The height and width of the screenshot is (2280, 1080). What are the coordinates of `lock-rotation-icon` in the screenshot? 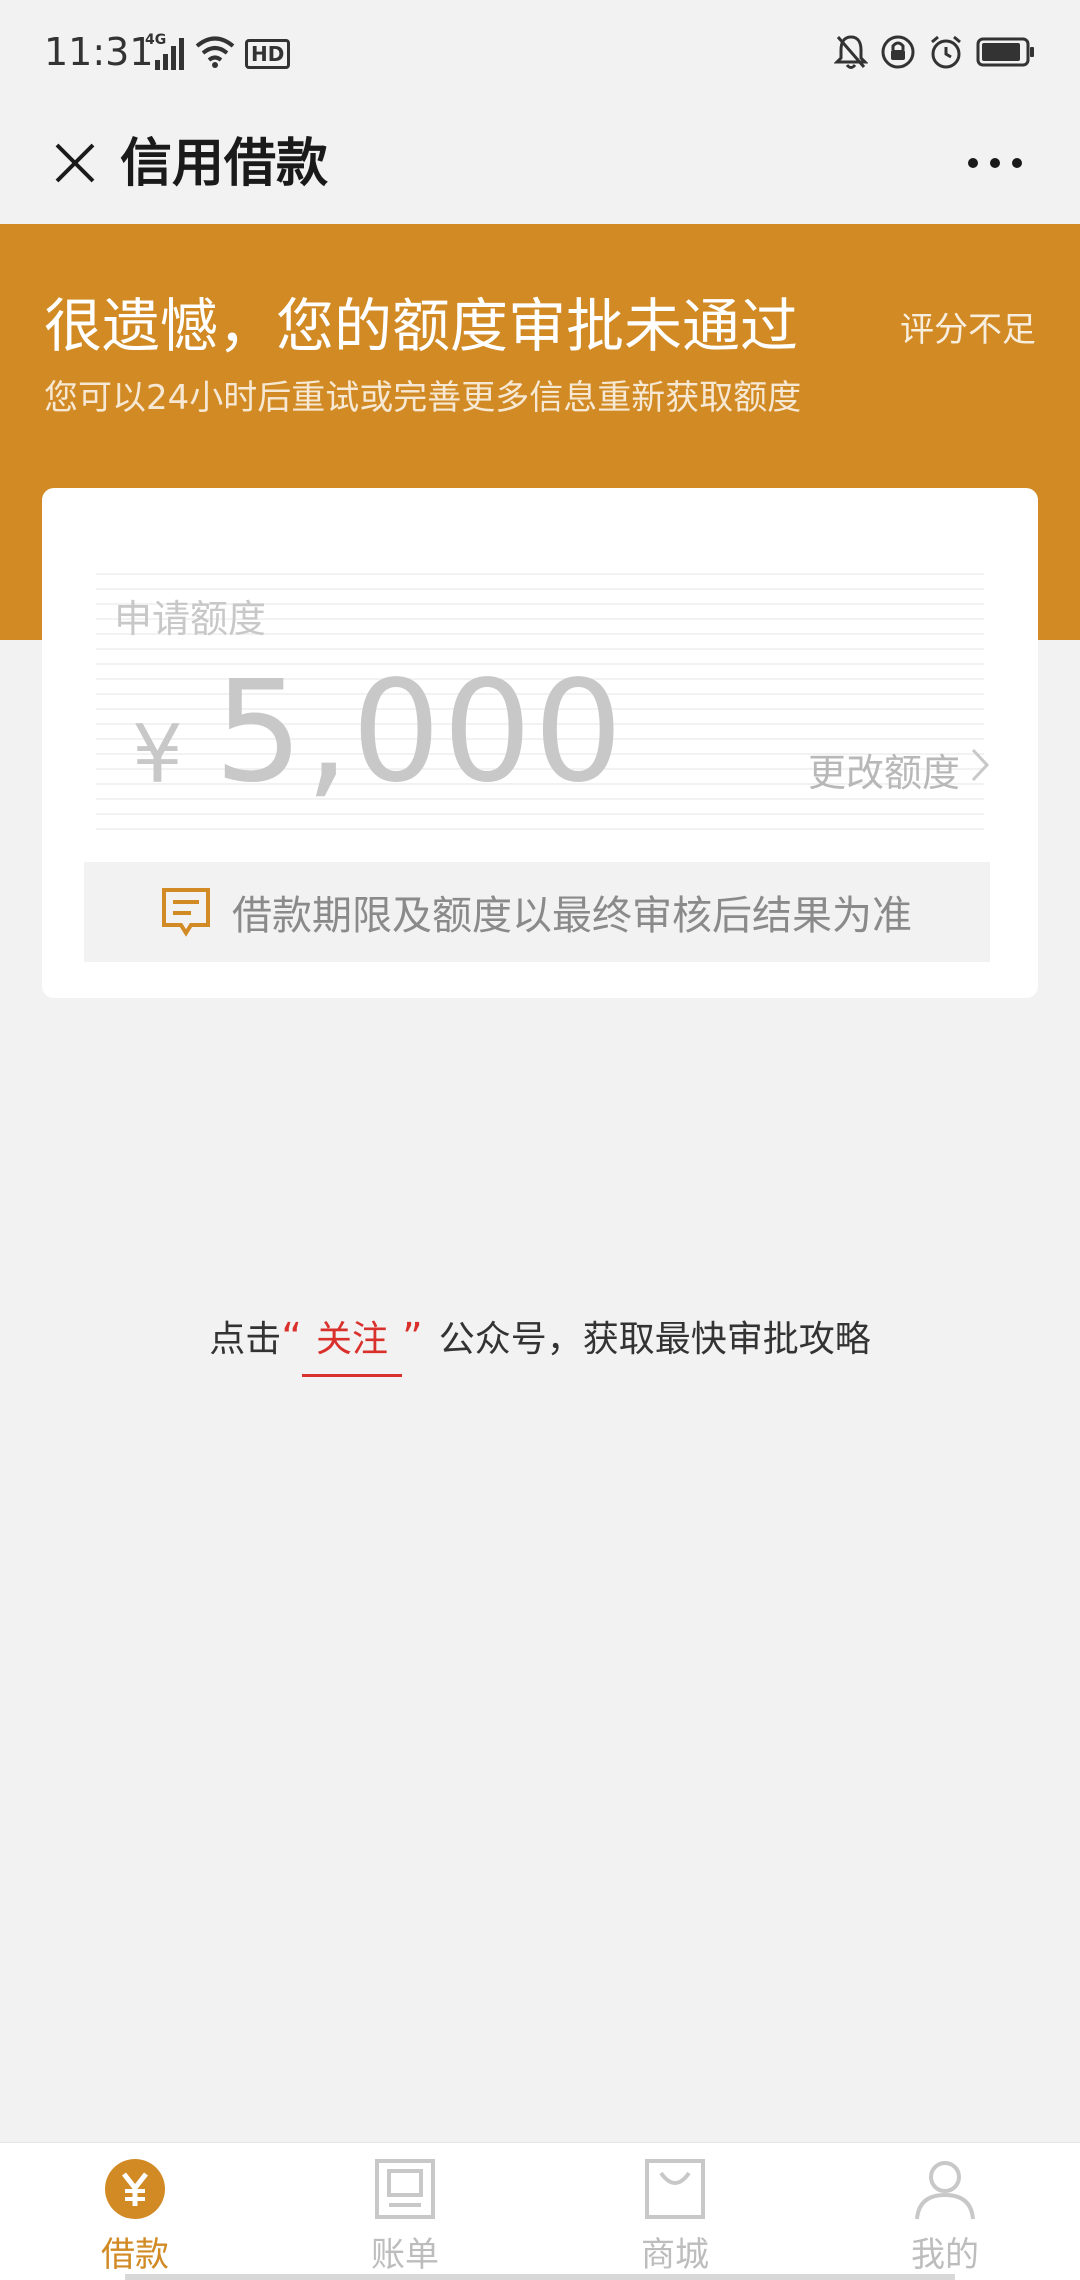 It's located at (898, 54).